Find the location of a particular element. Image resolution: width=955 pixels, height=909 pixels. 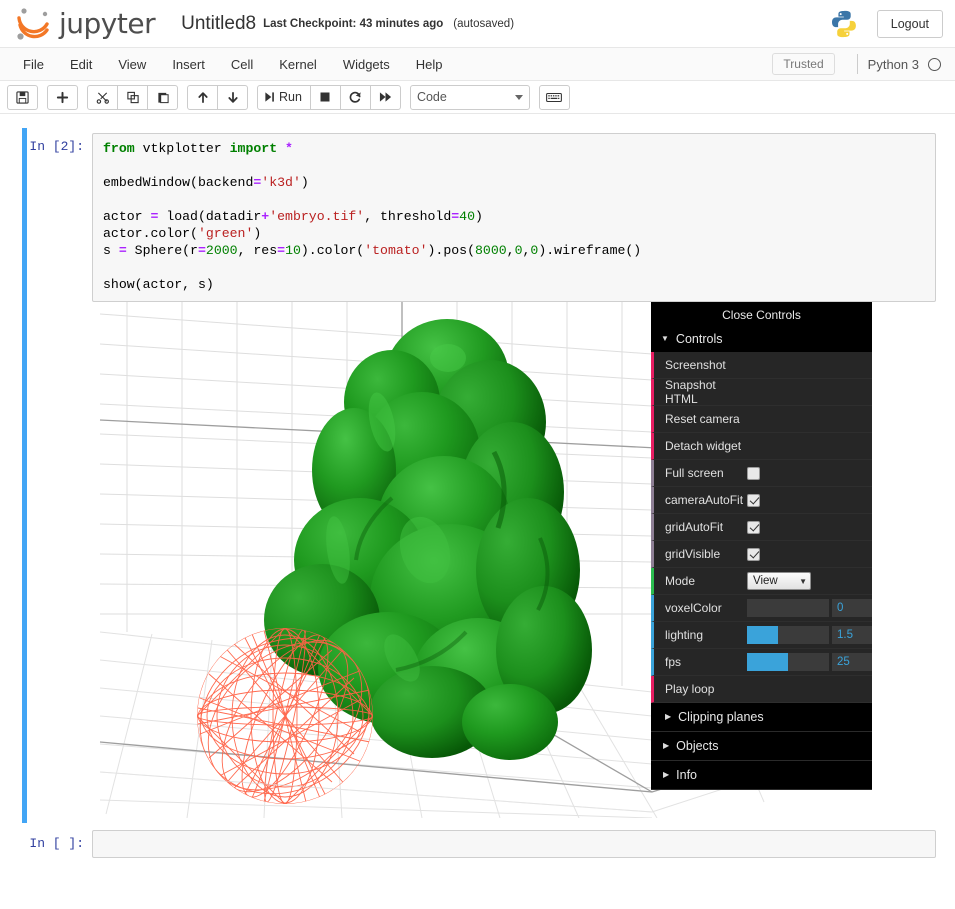

command-palette-button is located at coordinates (554, 97).